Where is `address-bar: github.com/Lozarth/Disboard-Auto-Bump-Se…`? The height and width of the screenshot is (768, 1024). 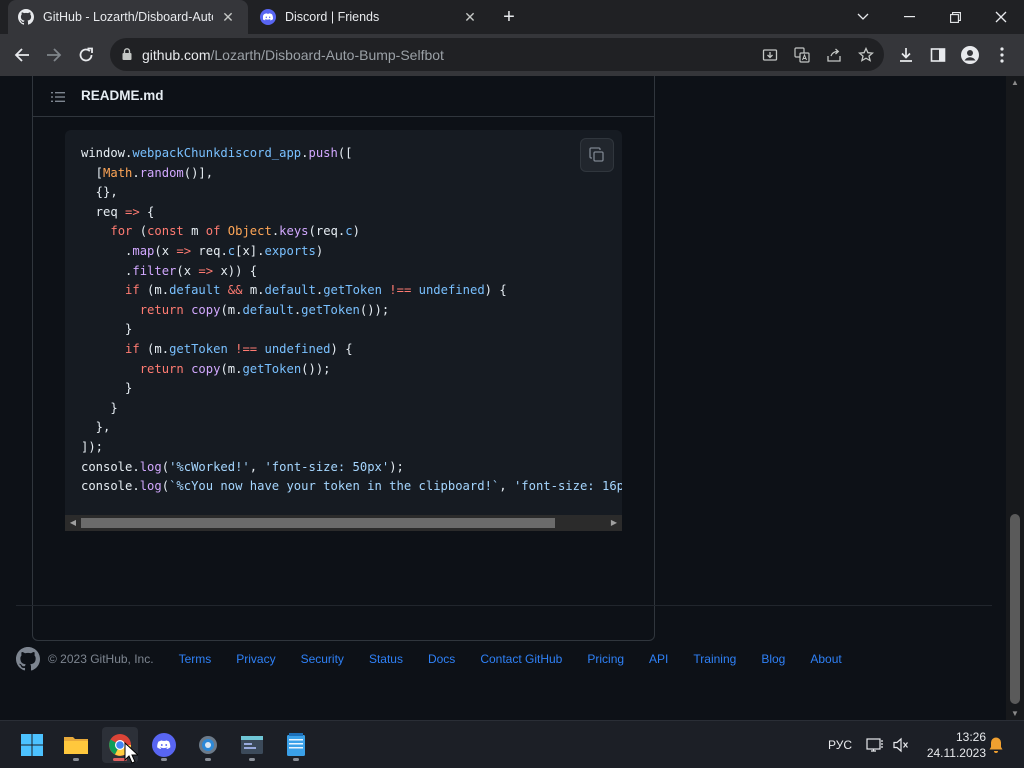
address-bar: github.com/Lozarth/Disboard-Auto-Bump-Se… is located at coordinates (497, 54).